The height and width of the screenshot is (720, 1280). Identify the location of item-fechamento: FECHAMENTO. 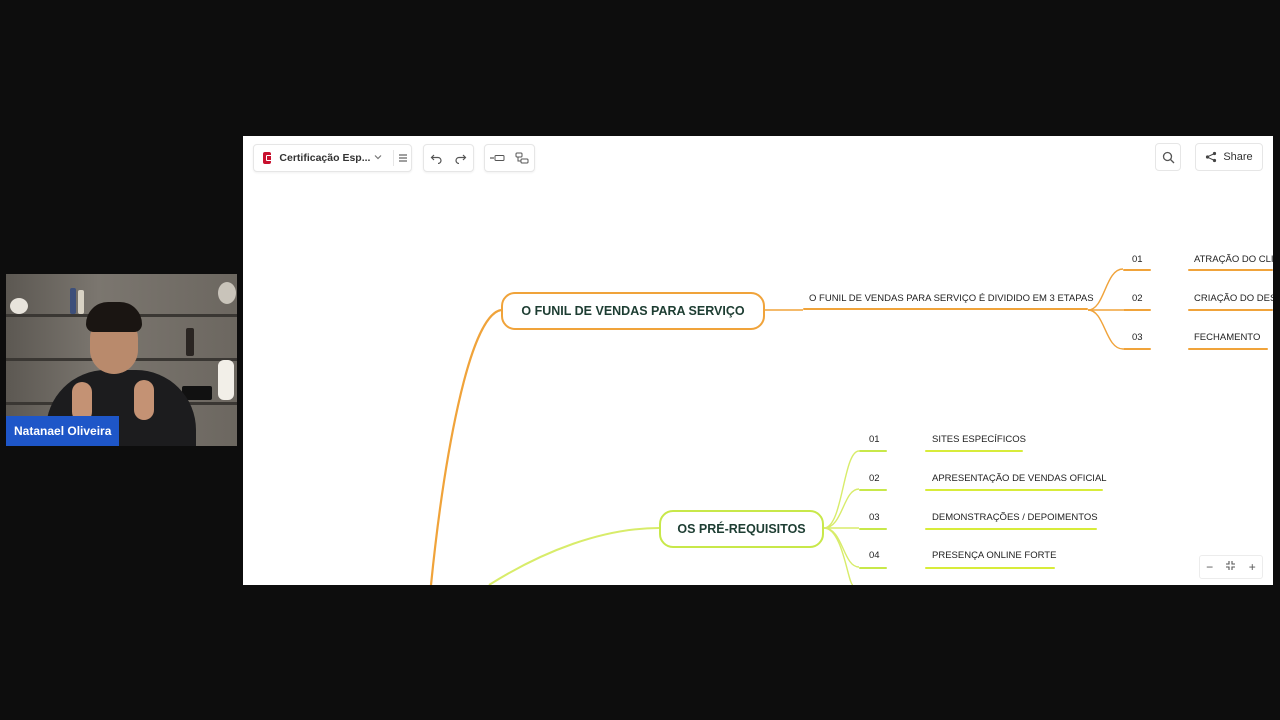
(1227, 337).